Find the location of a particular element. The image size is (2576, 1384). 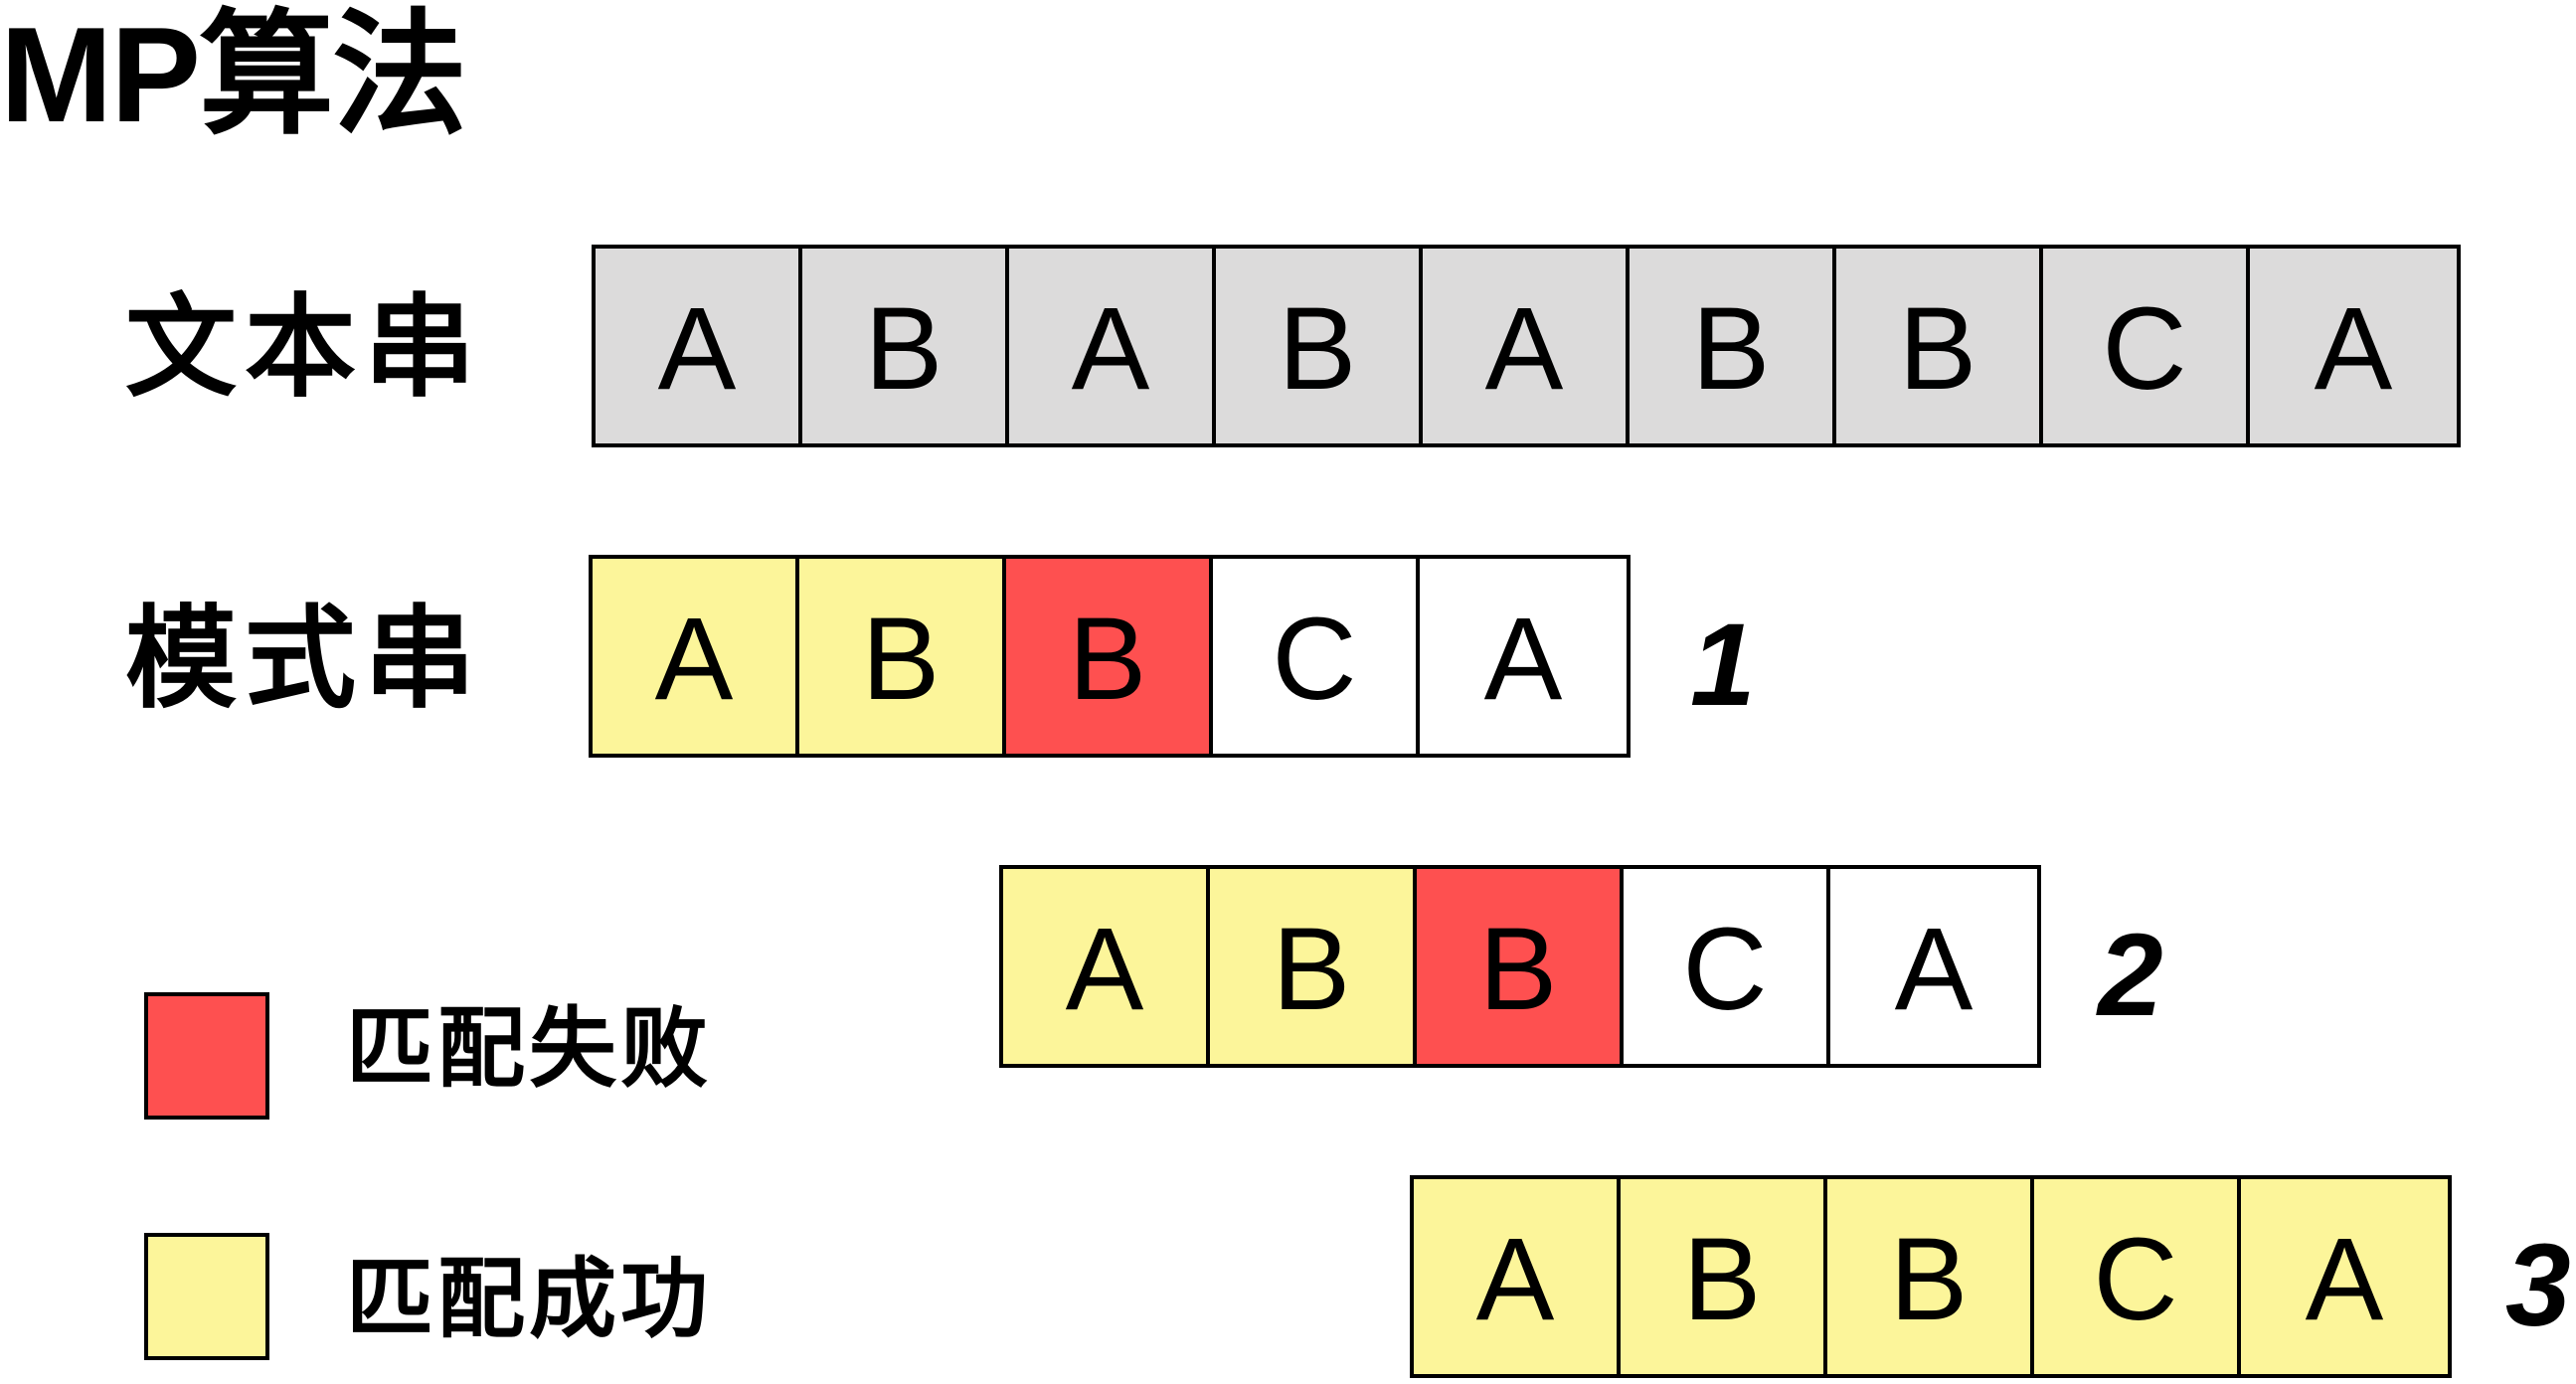

pattern-string-label: 模式串 is located at coordinates (304, 659).